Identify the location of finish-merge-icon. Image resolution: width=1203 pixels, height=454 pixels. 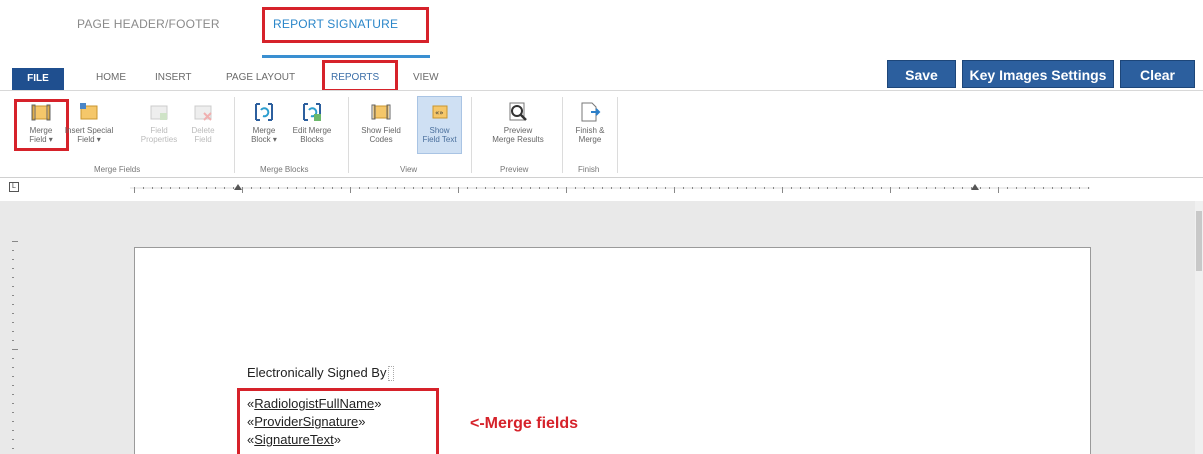
(591, 112).